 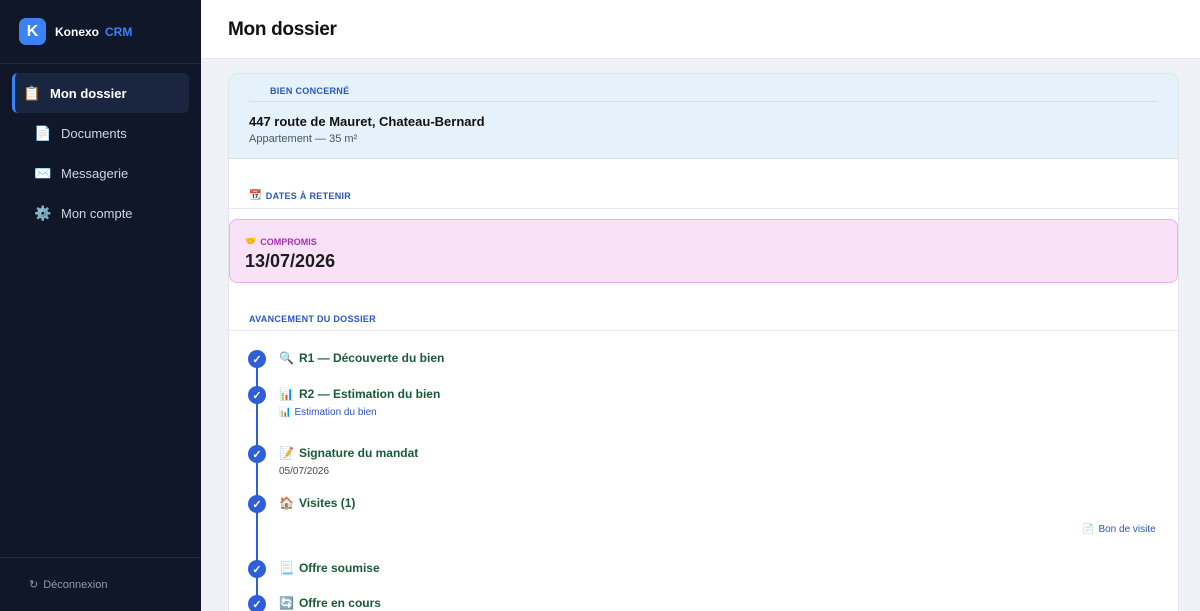 I want to click on compromis-label: 🤝 COMPROMIS, so click(x=281, y=241).